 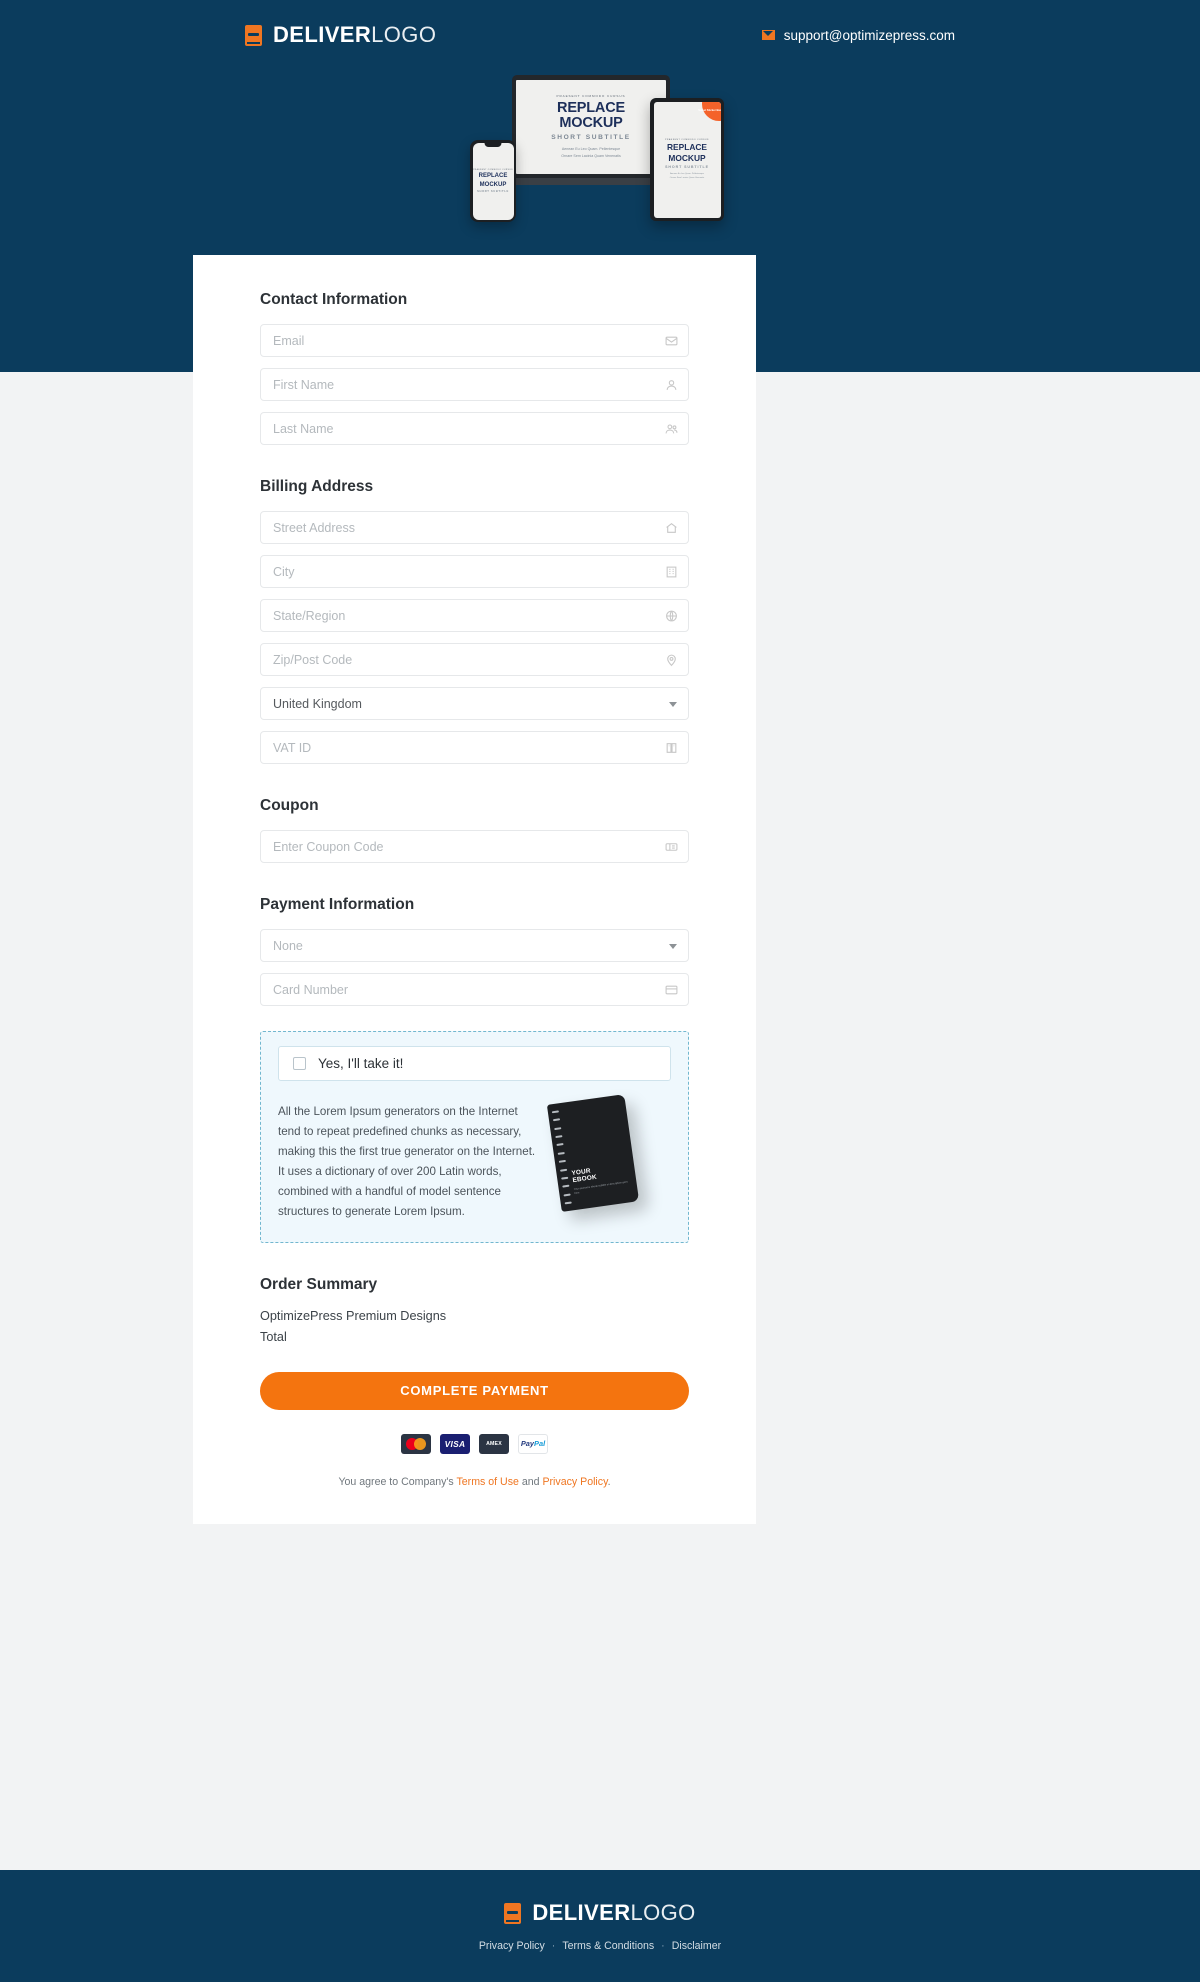 I want to click on country-select: United Kingdom, so click(x=474, y=703).